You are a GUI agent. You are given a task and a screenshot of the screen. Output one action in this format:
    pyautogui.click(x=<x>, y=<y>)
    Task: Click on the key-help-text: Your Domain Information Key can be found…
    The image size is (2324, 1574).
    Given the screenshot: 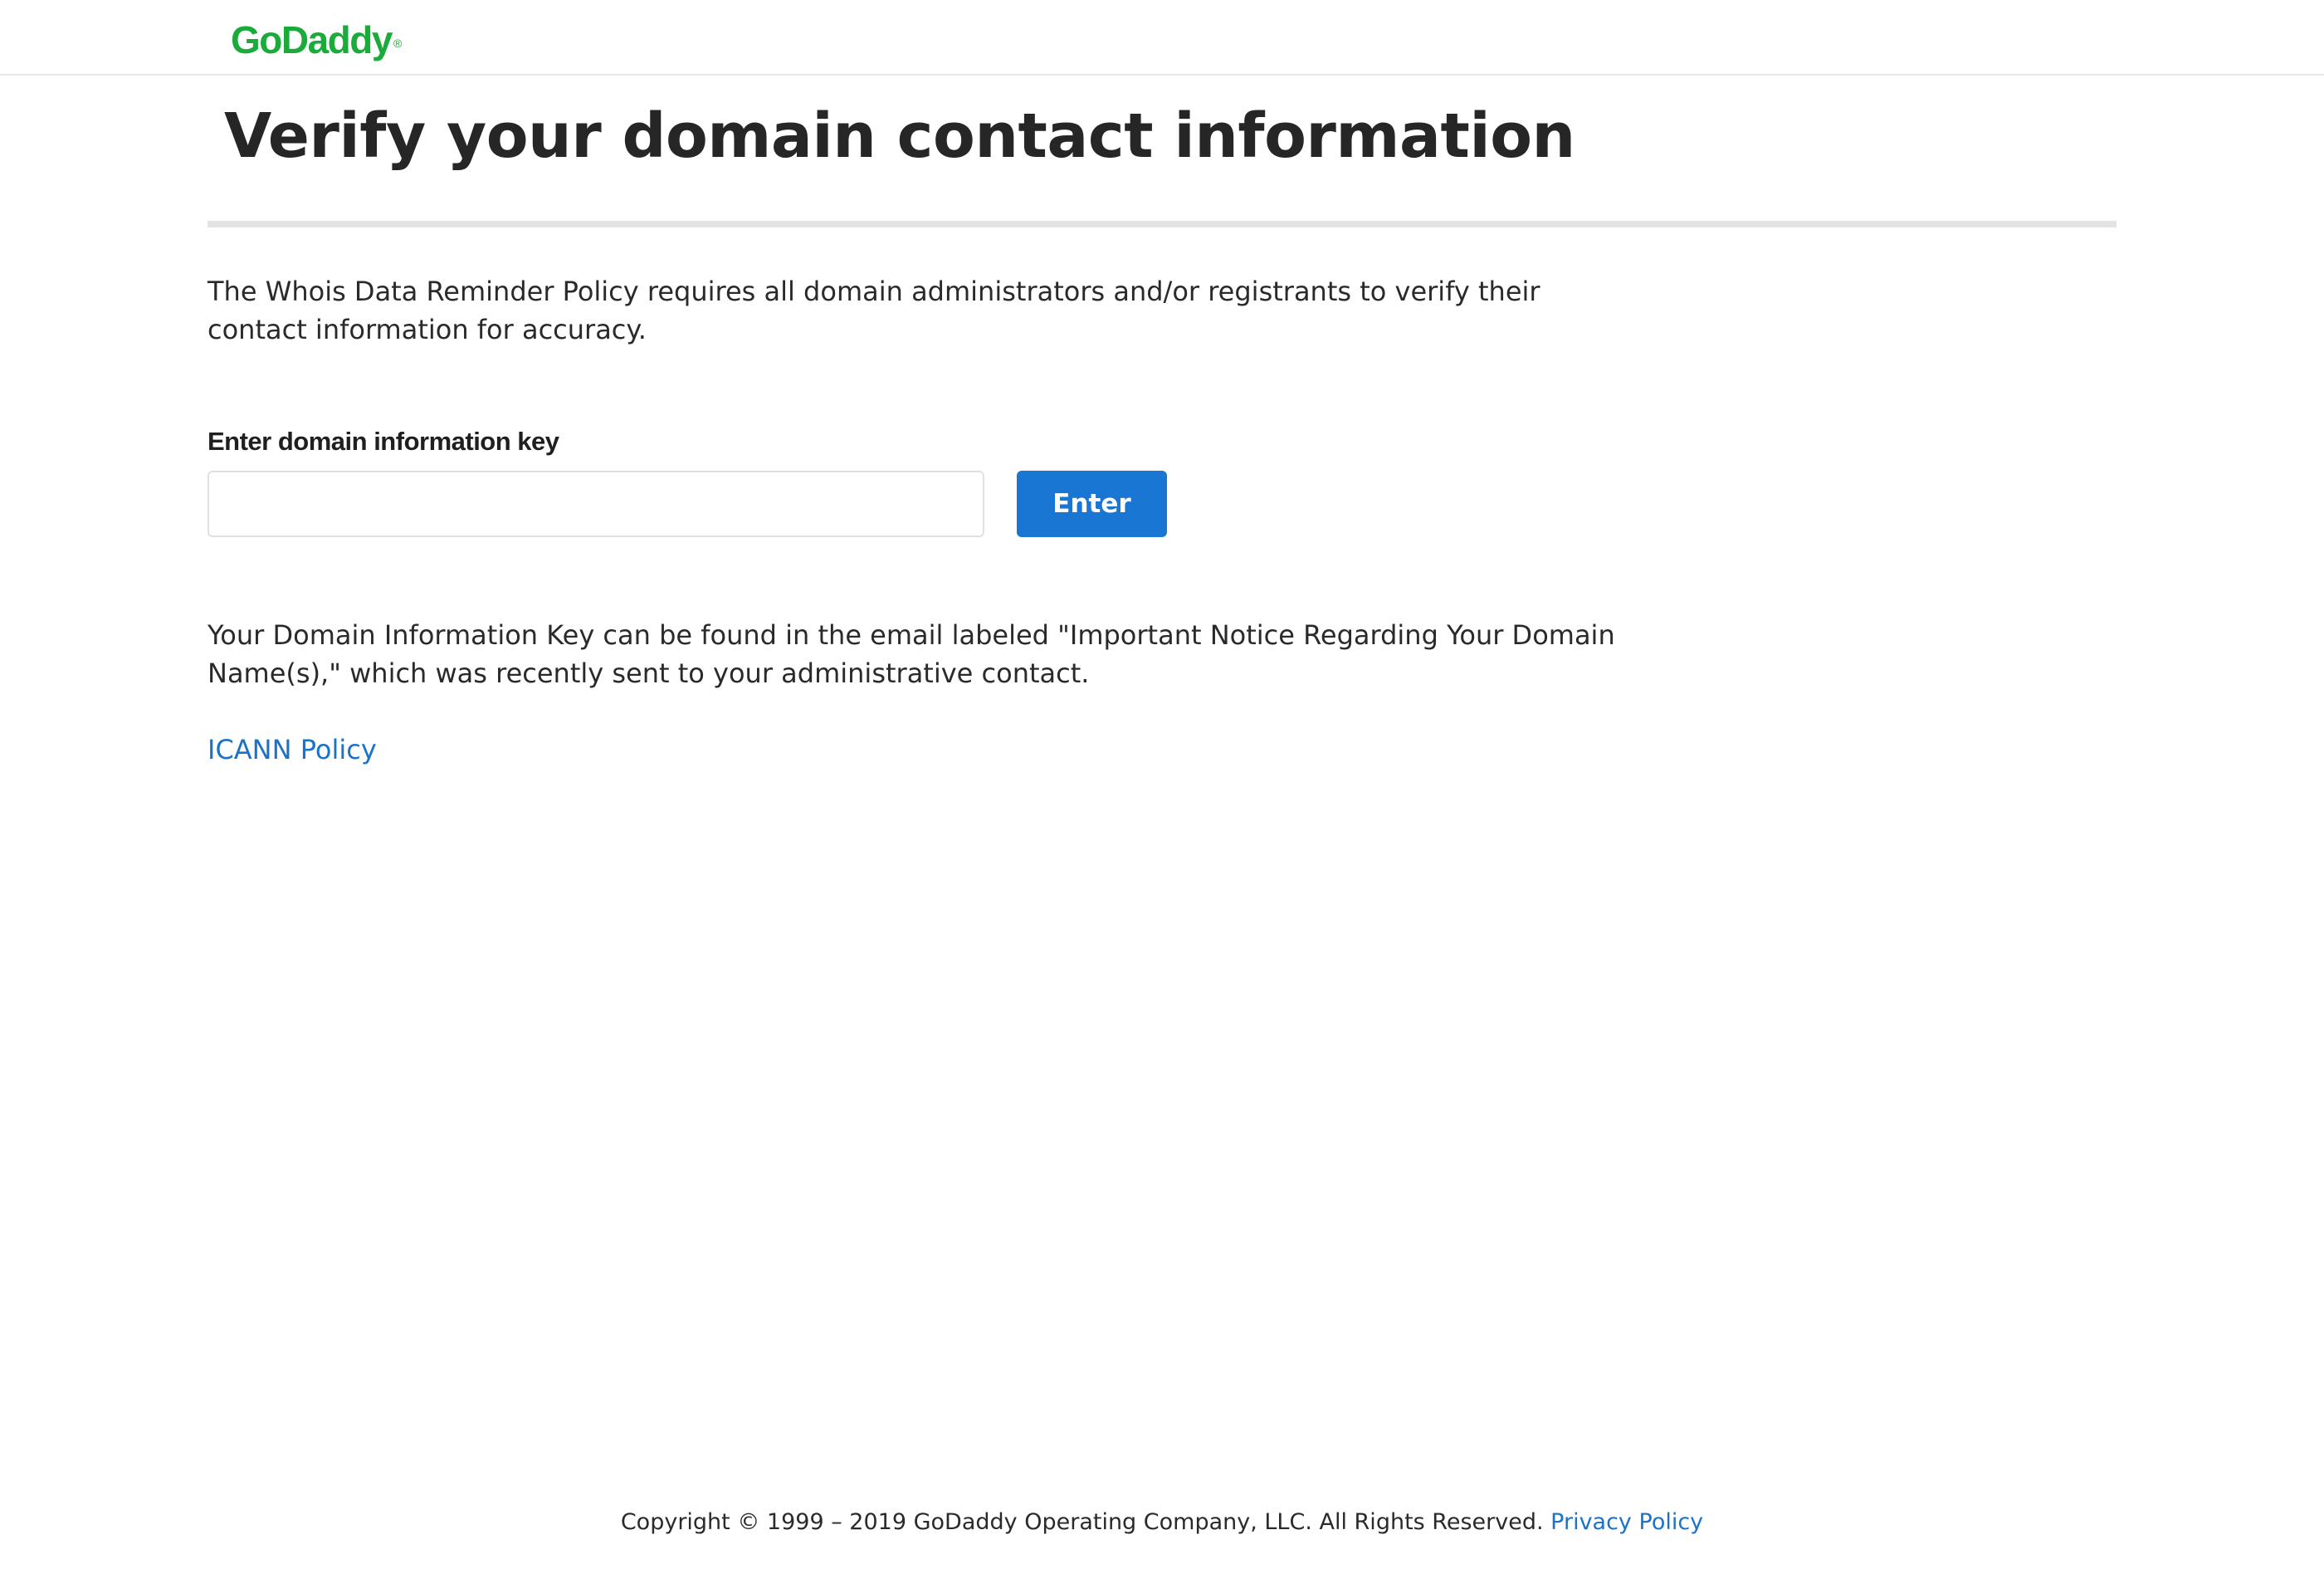 What is the action you would take?
    pyautogui.click(x=911, y=654)
    